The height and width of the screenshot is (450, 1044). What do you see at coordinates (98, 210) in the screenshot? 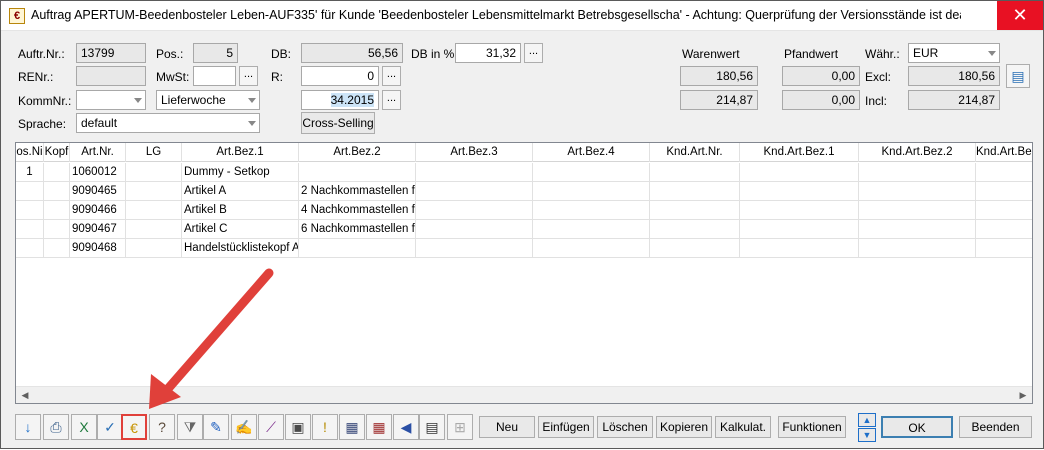
I see `table-cell: 9090466` at bounding box center [98, 210].